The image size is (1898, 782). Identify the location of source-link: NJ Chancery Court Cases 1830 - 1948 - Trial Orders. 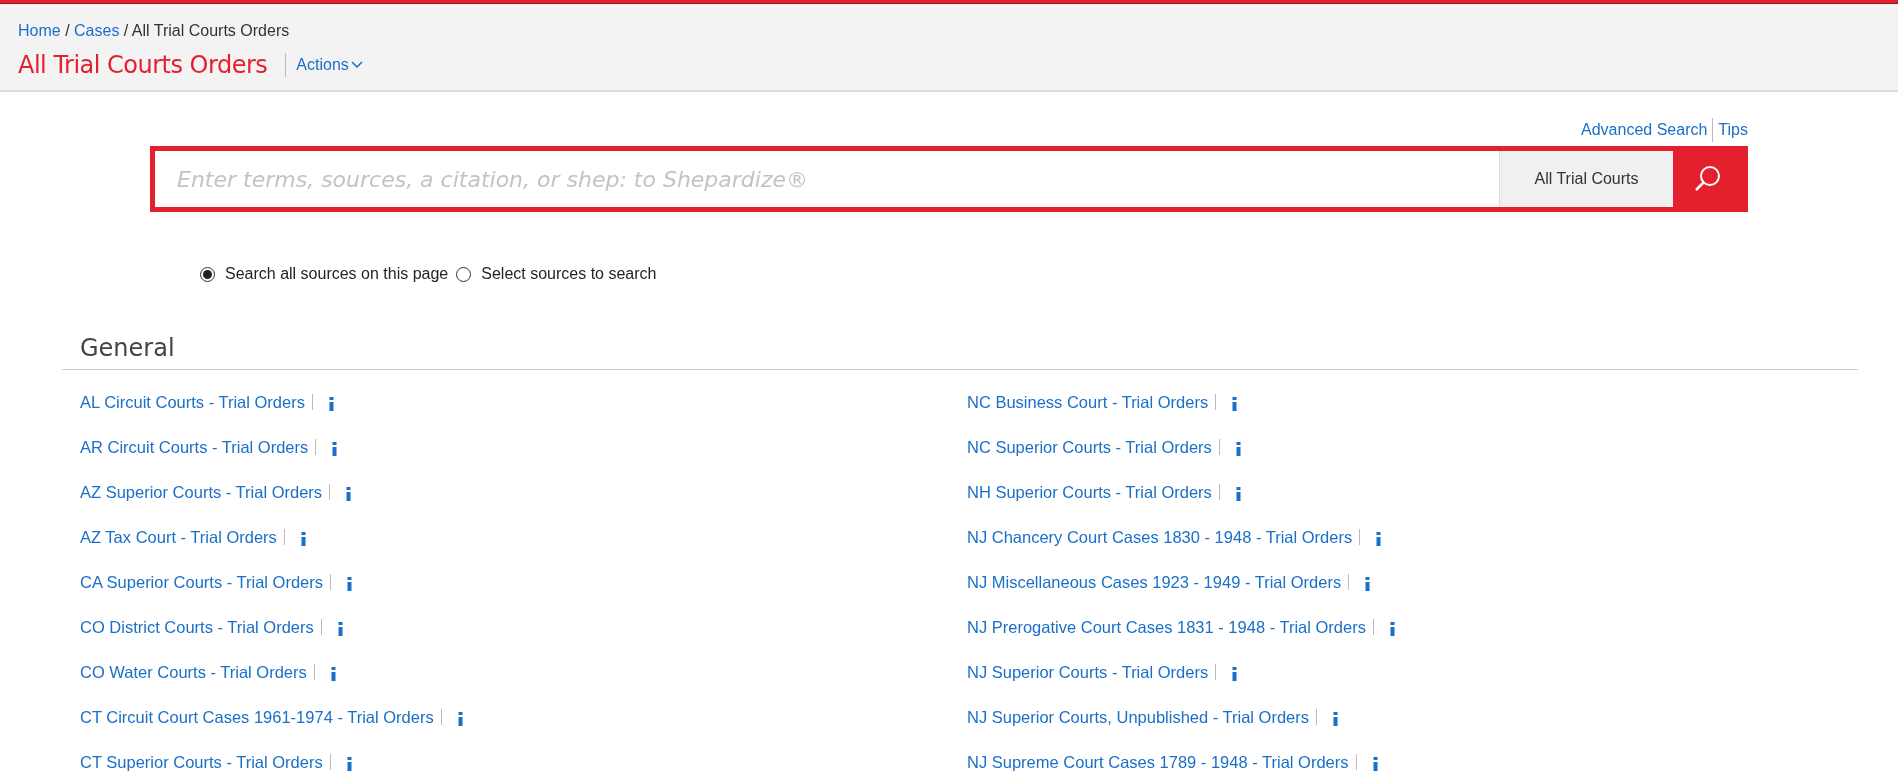
(1160, 537).